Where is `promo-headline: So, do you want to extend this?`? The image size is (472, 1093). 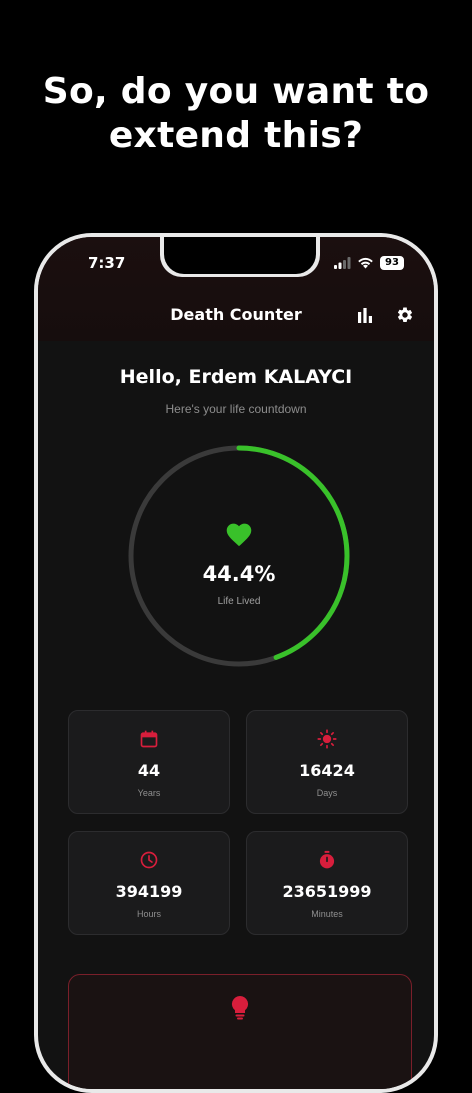 promo-headline: So, do you want to extend this? is located at coordinates (236, 114).